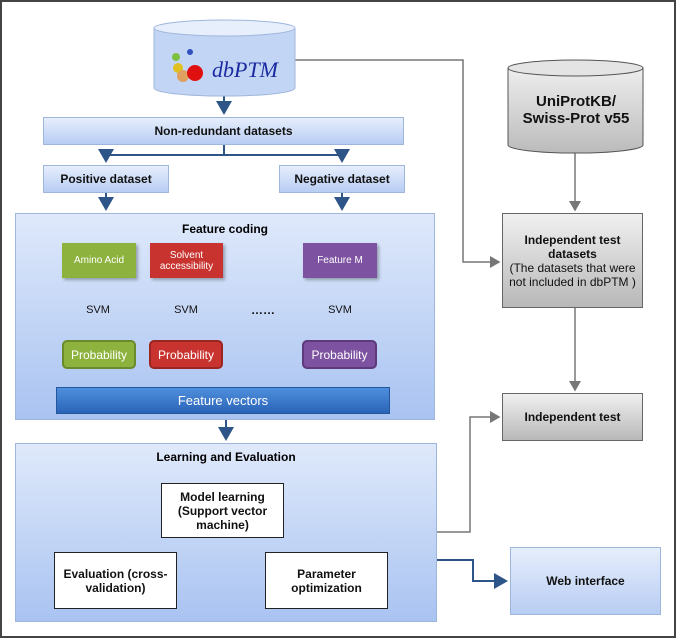 The height and width of the screenshot is (638, 676). What do you see at coordinates (224, 229) in the screenshot?
I see `feature-coding-title: Feature coding` at bounding box center [224, 229].